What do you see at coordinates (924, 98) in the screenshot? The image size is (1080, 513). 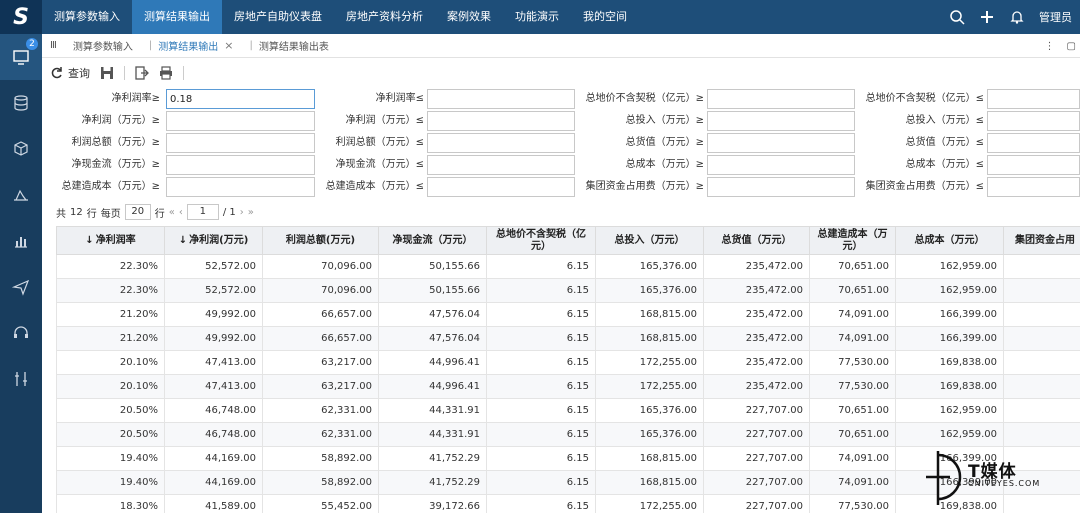 I see `filter-label: 总地价不含契税（亿元）≤` at bounding box center [924, 98].